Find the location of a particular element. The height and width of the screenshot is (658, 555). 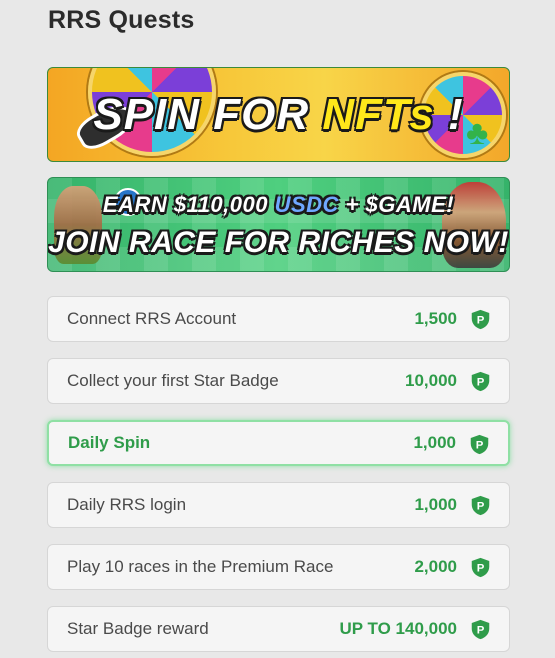

quest-row: Daily Spin 1,000 P is located at coordinates (278, 443).